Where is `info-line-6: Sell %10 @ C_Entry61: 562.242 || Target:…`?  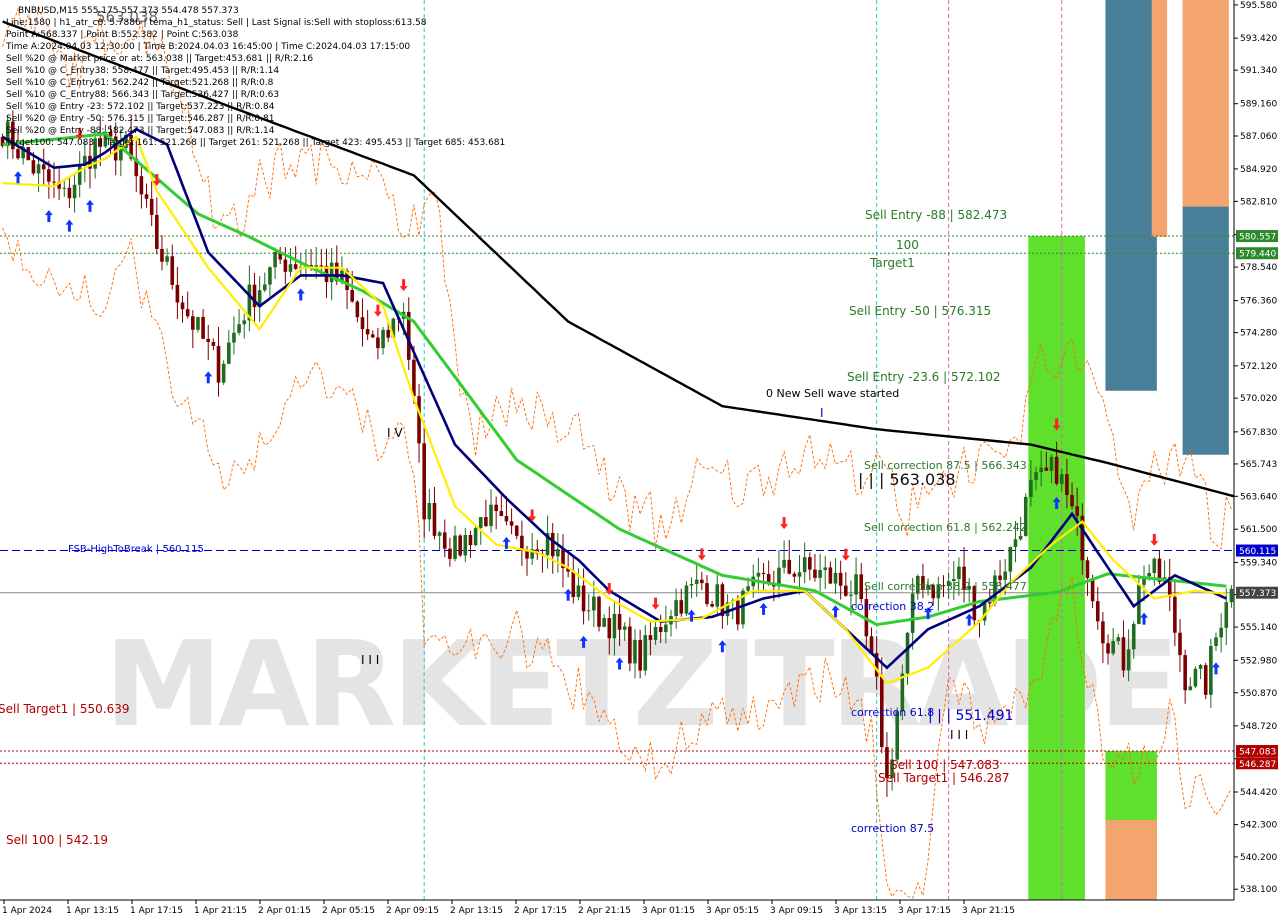
info-line-6: Sell %10 @ C_Entry61: 562.242 || Target:… is located at coordinates (140, 83).